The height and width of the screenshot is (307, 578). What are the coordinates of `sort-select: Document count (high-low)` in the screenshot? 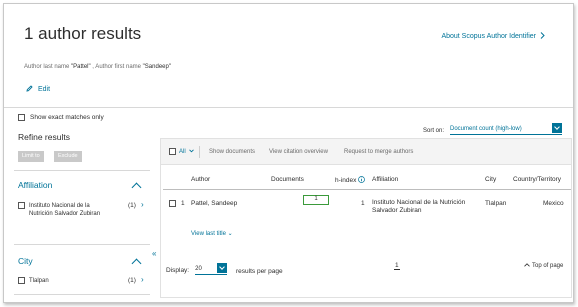 It's located at (506, 129).